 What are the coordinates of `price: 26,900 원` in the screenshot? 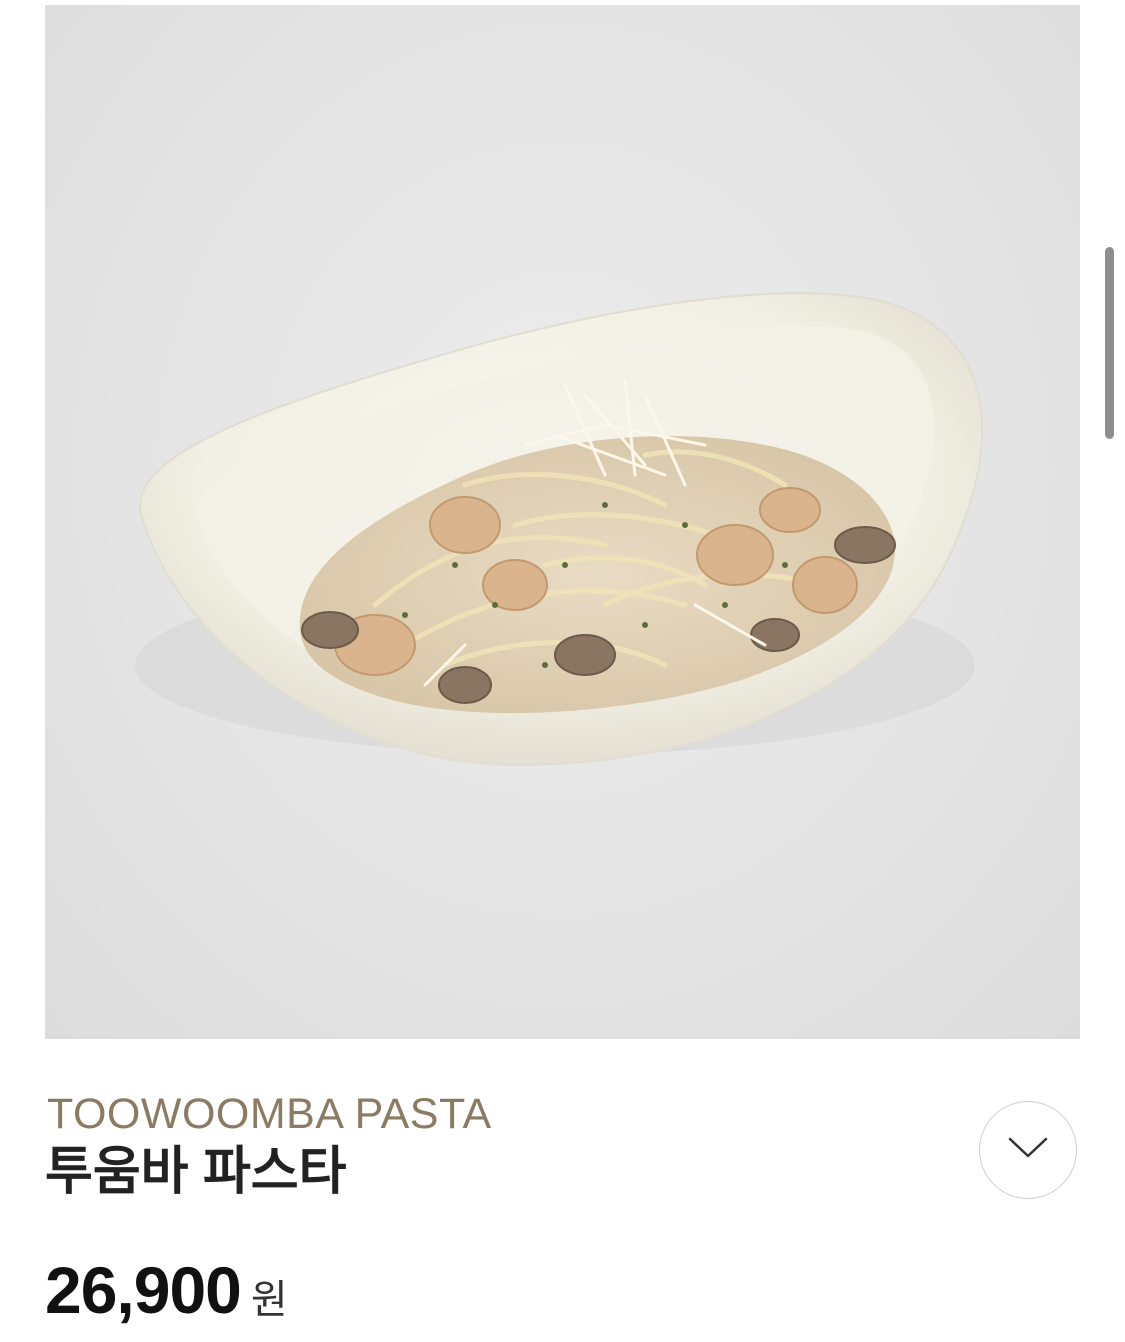 It's located at (166, 1297).